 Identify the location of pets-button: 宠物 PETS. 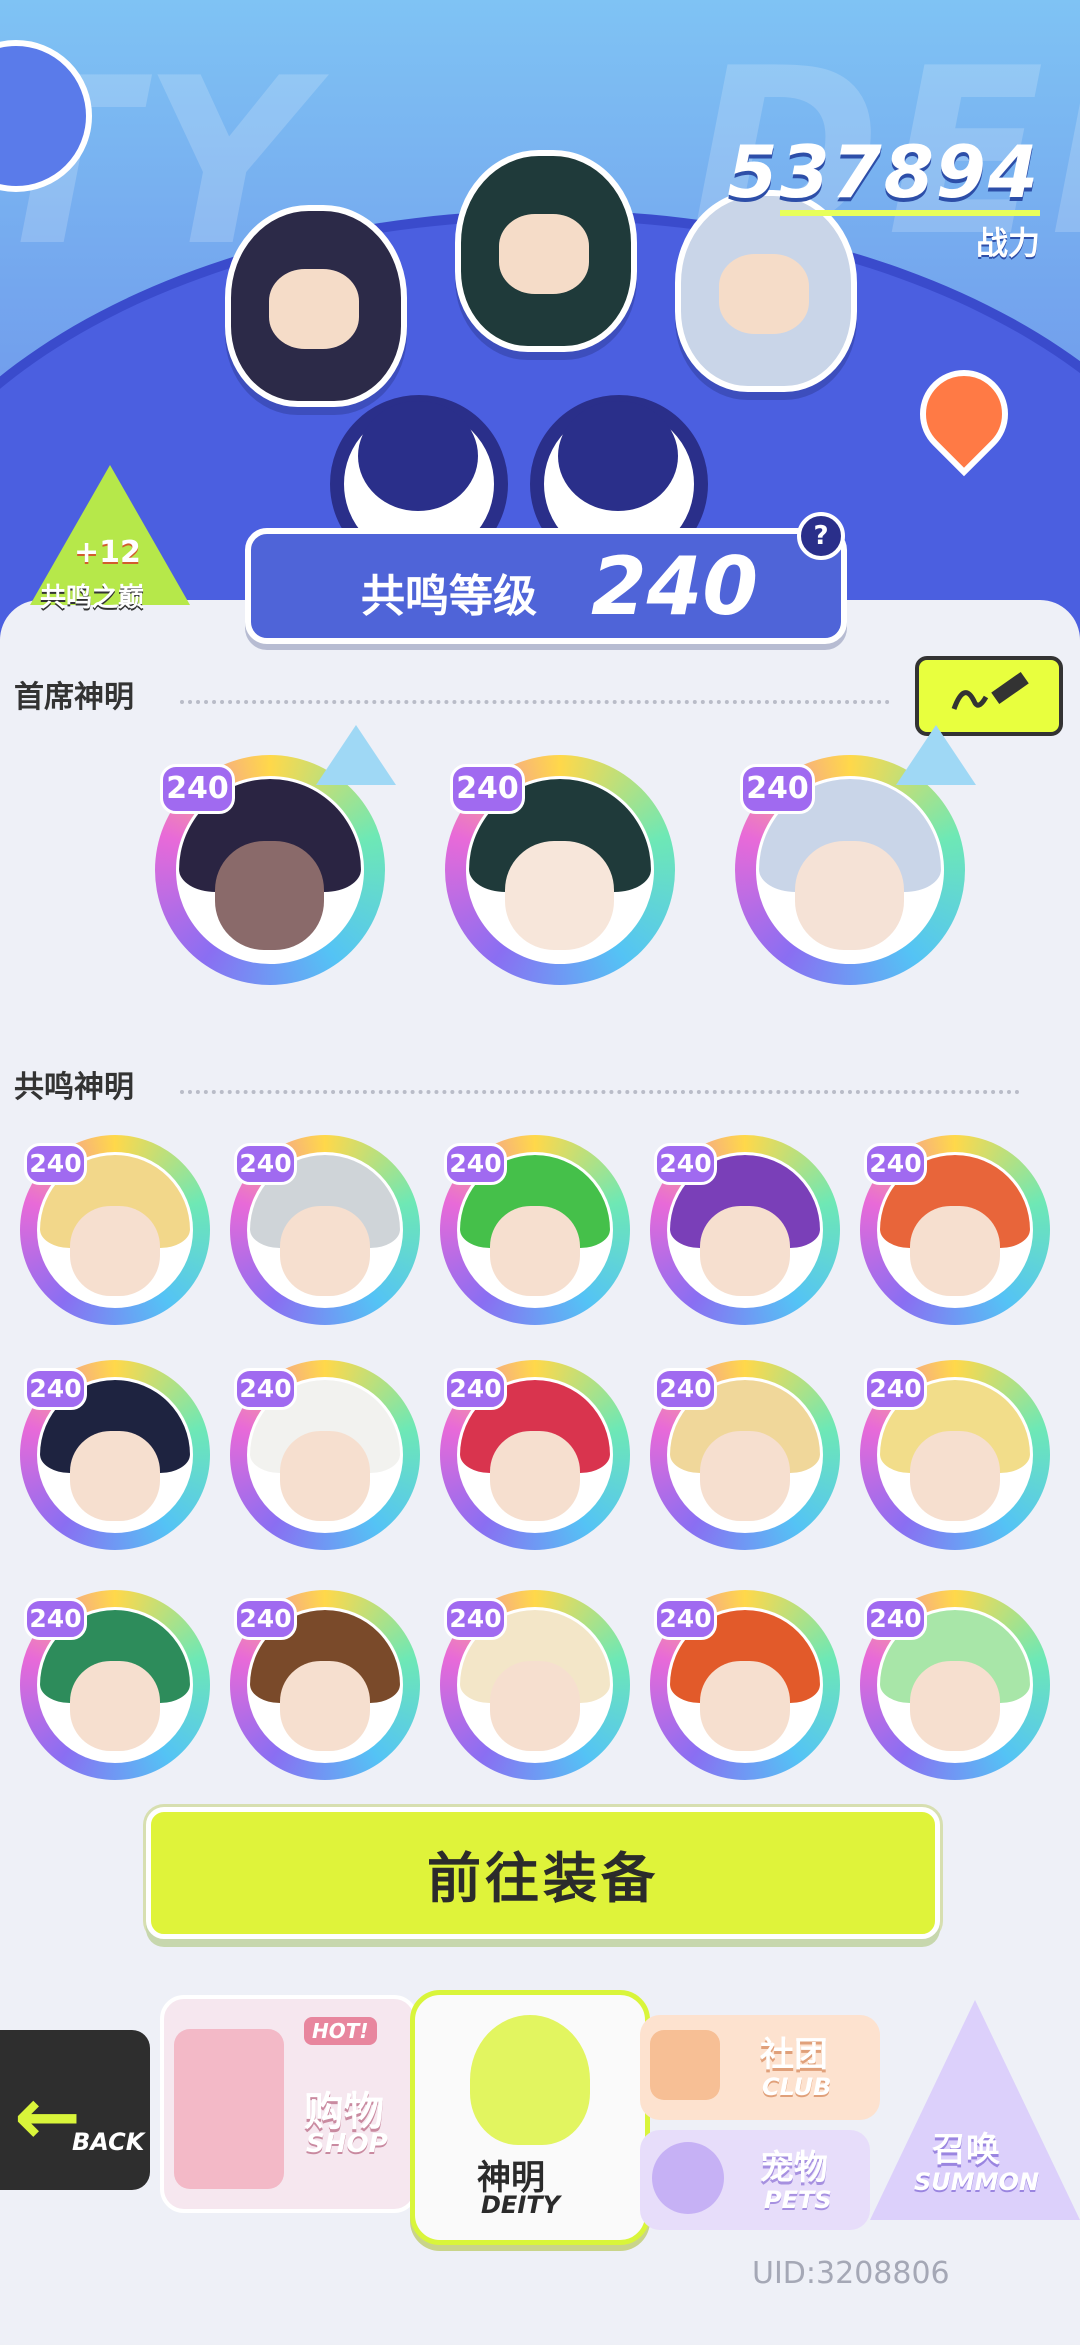
(755, 2180).